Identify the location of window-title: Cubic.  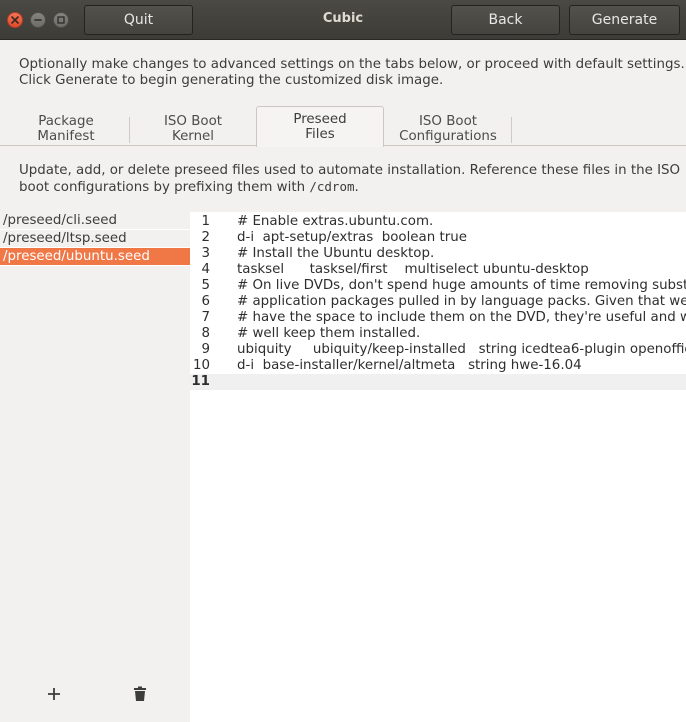
(343, 18).